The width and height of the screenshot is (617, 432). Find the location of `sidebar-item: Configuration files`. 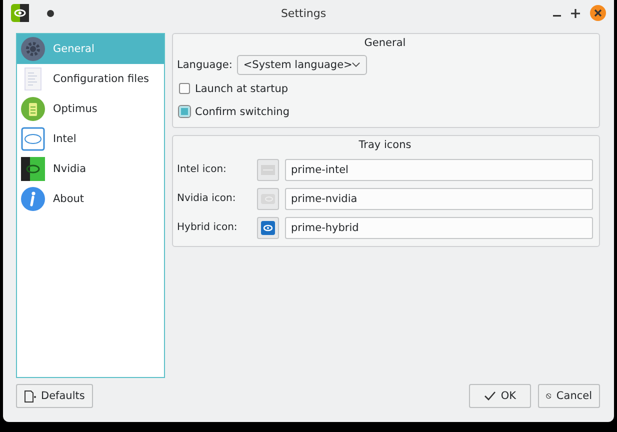

sidebar-item: Configuration files is located at coordinates (90, 79).